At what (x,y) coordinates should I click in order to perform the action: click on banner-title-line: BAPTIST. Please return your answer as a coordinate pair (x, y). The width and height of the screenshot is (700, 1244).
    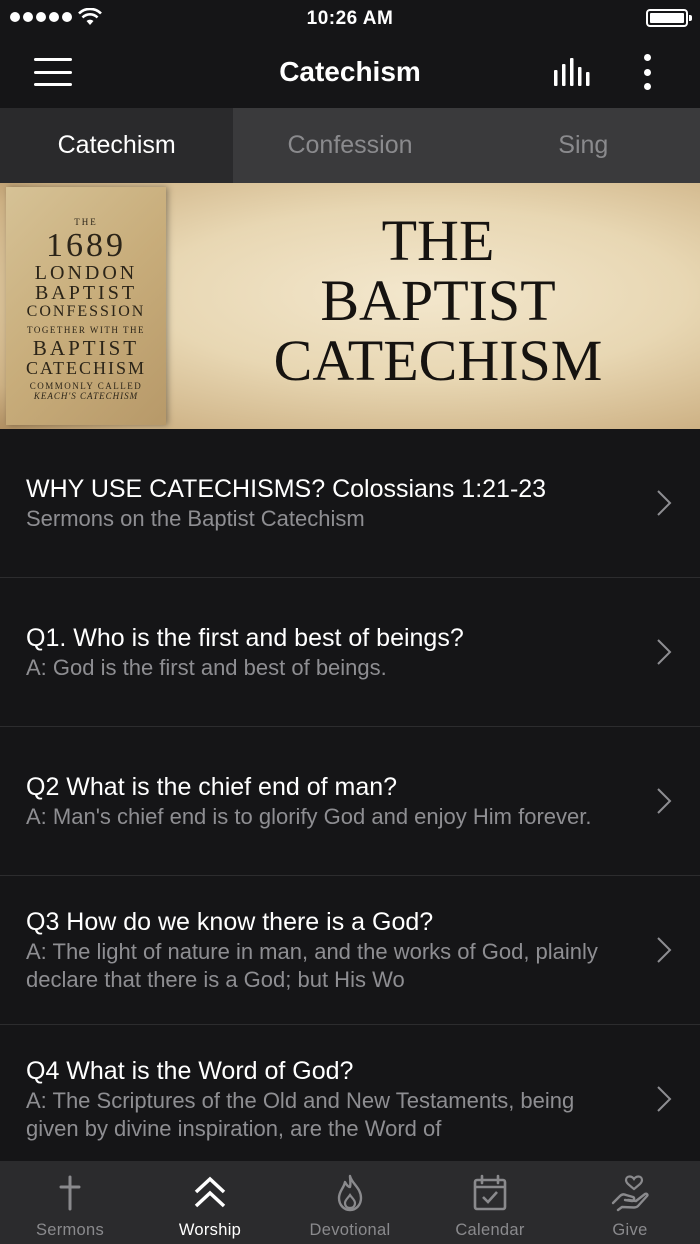
    Looking at the image, I should click on (438, 300).